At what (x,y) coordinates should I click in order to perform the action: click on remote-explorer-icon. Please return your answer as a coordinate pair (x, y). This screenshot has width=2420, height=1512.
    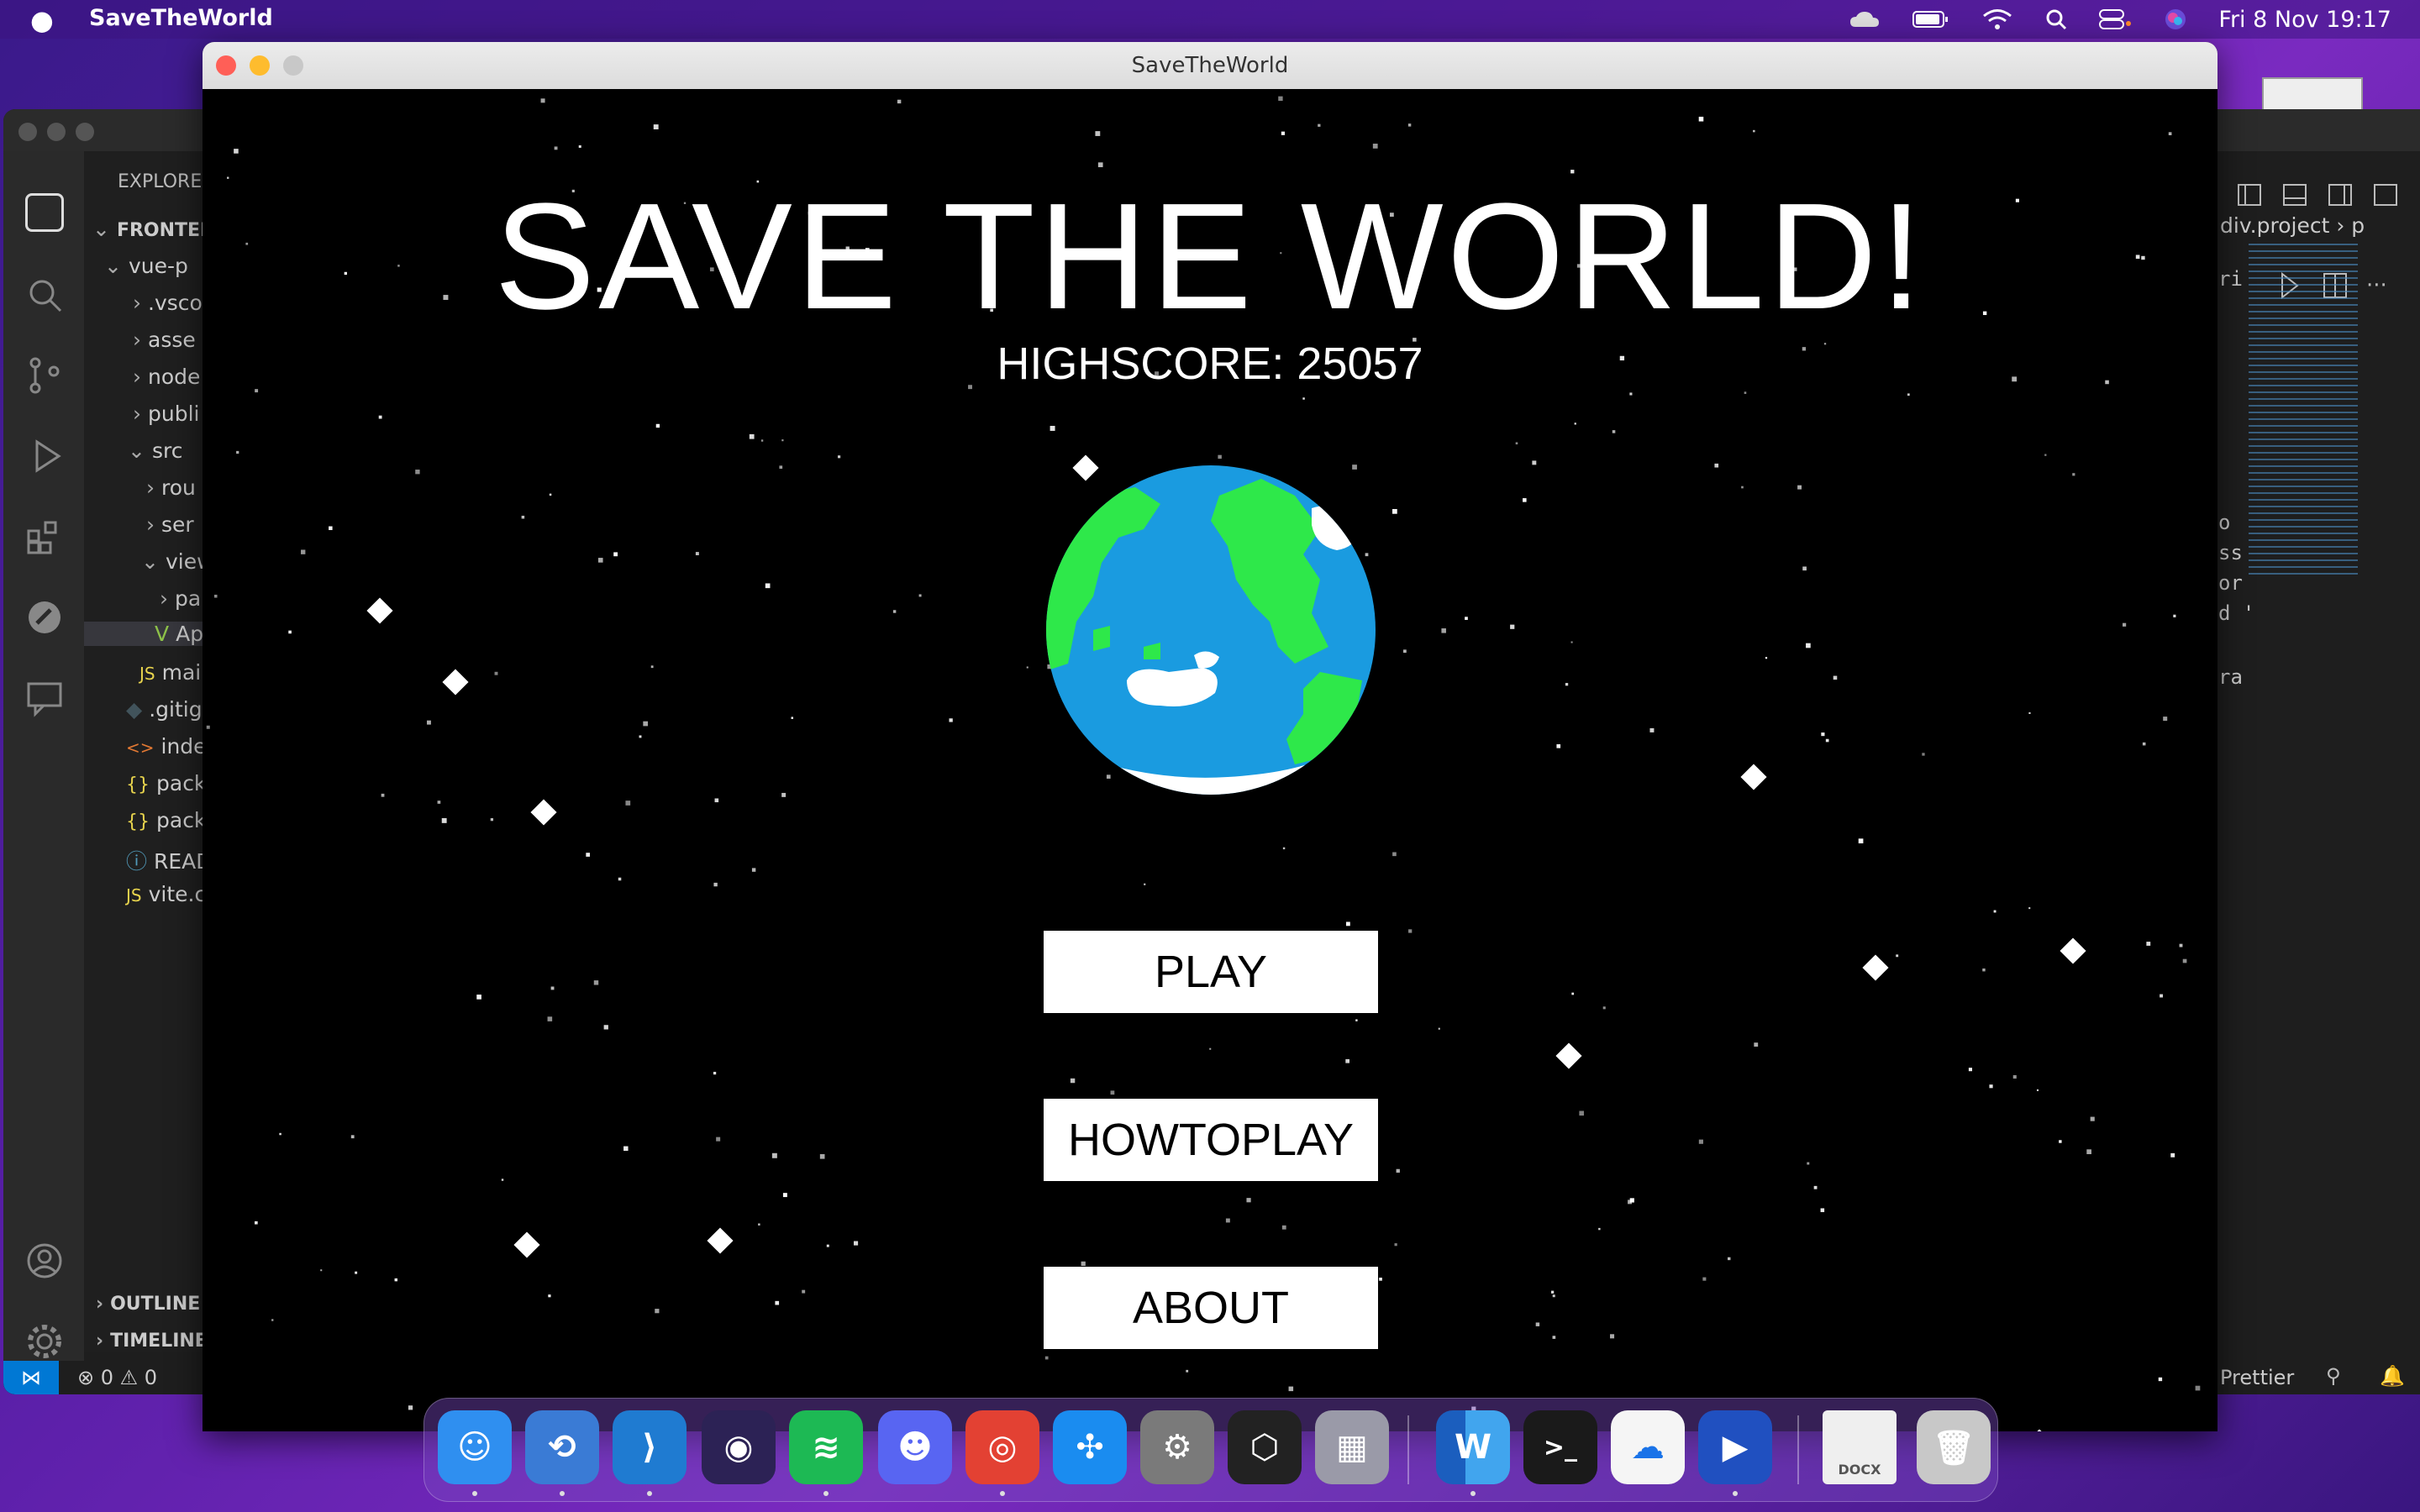
    Looking at the image, I should click on (44, 617).